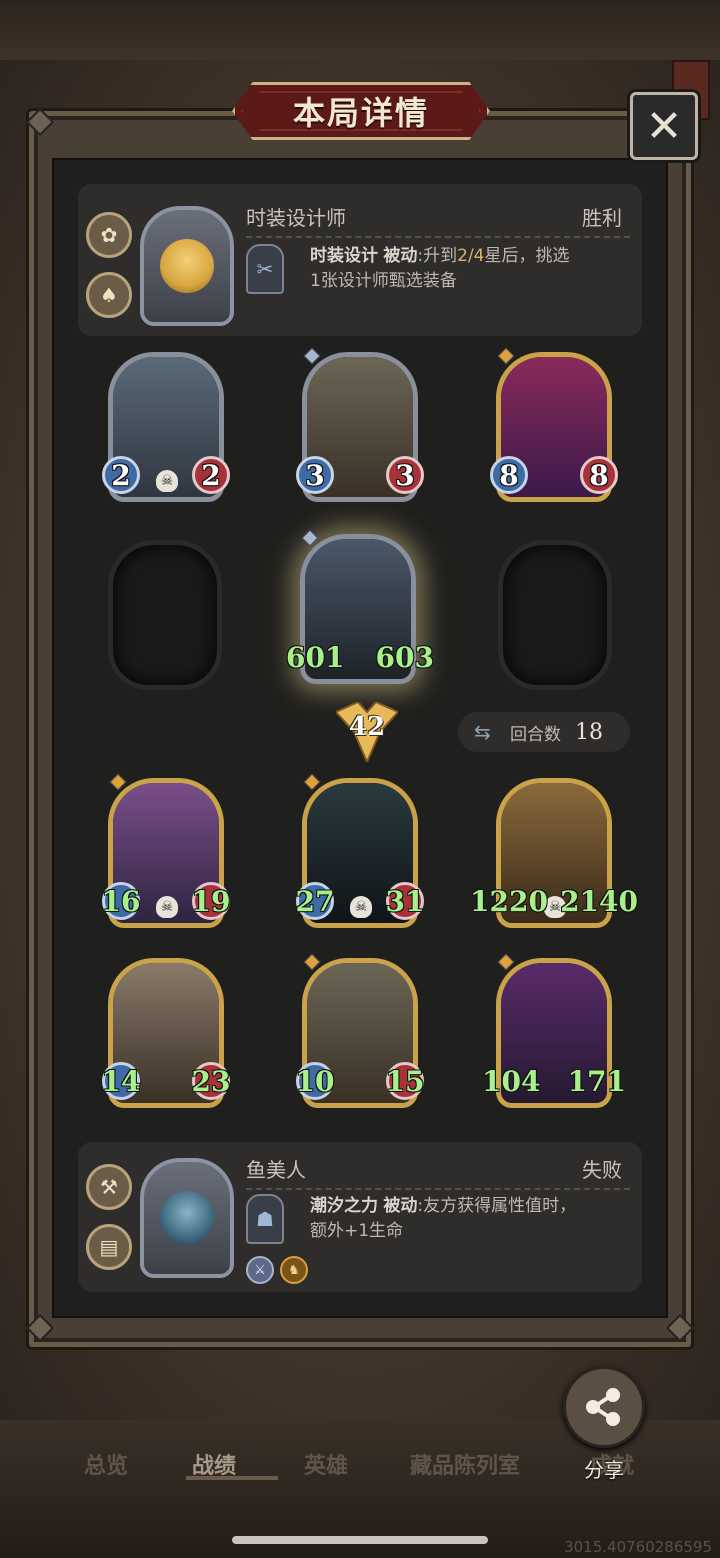 This screenshot has height=1558, width=720. What do you see at coordinates (604, 1470) in the screenshot?
I see `share-label: 分享` at bounding box center [604, 1470].